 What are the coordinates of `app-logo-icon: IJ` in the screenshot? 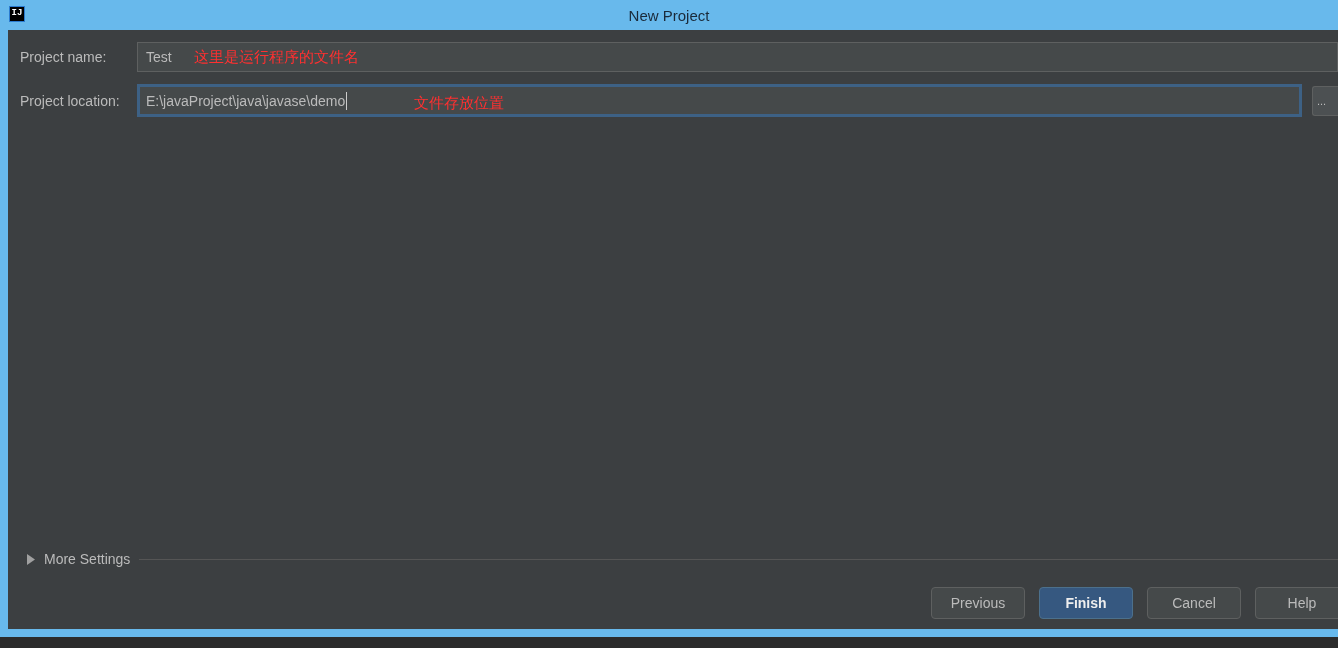 It's located at (17, 14).